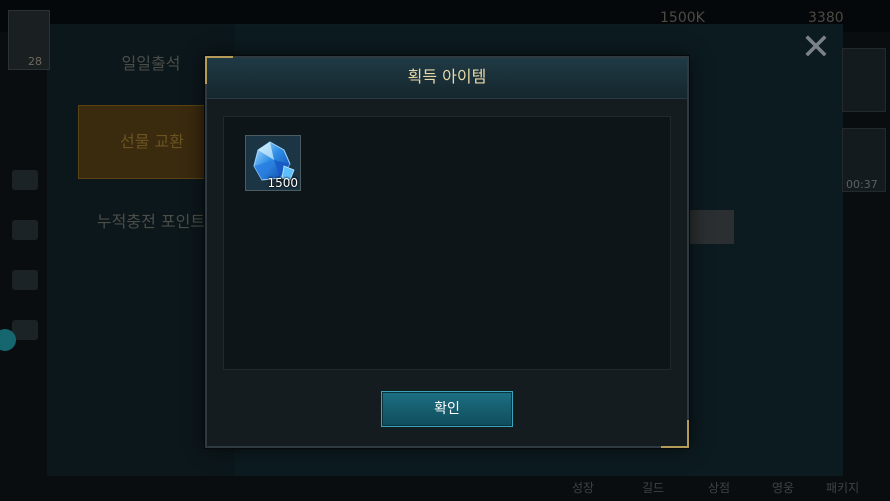  Describe the element at coordinates (583, 487) in the screenshot. I see `bottom-nav-item: 성장` at that location.